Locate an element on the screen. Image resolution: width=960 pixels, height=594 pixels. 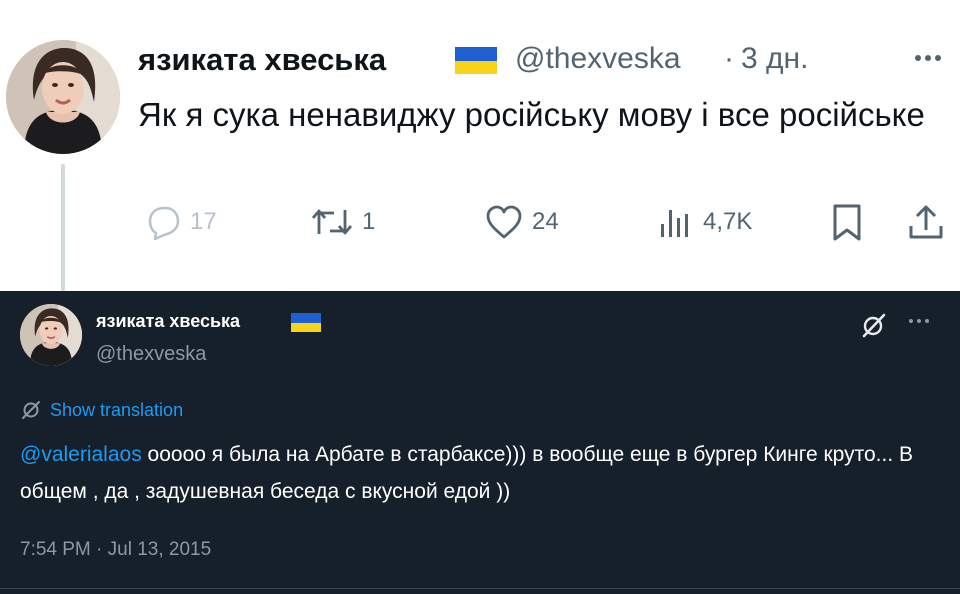
bookmark-button is located at coordinates (847, 222).